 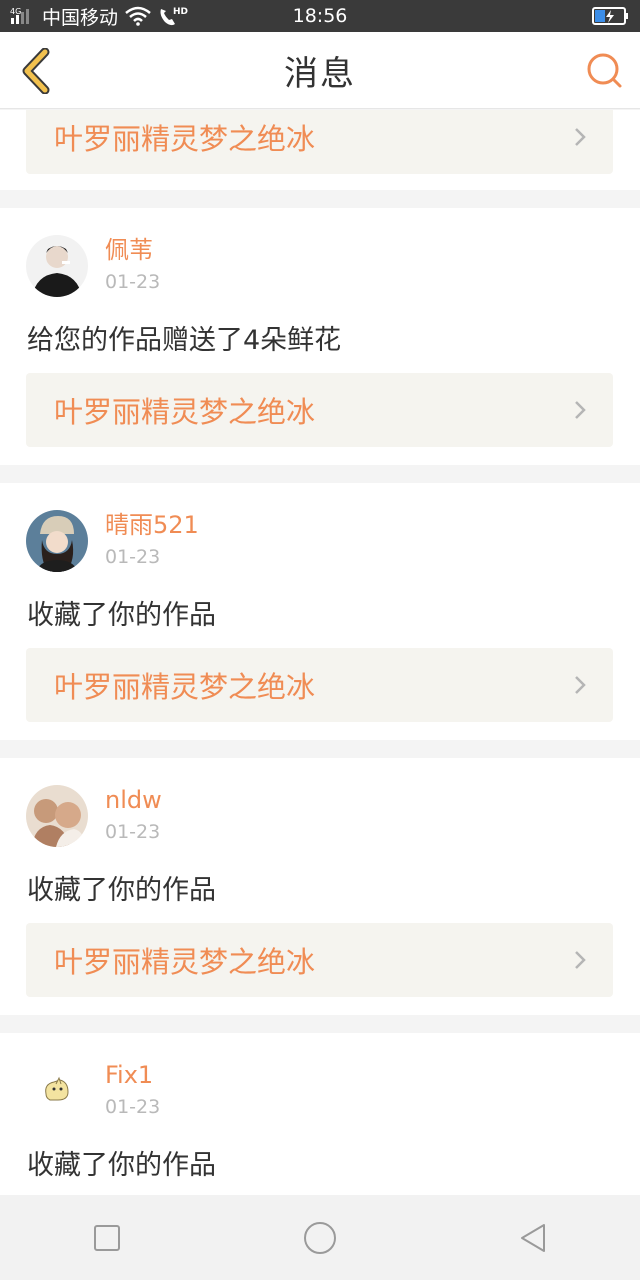 What do you see at coordinates (152, 525) in the screenshot?
I see `user-name: 晴雨521` at bounding box center [152, 525].